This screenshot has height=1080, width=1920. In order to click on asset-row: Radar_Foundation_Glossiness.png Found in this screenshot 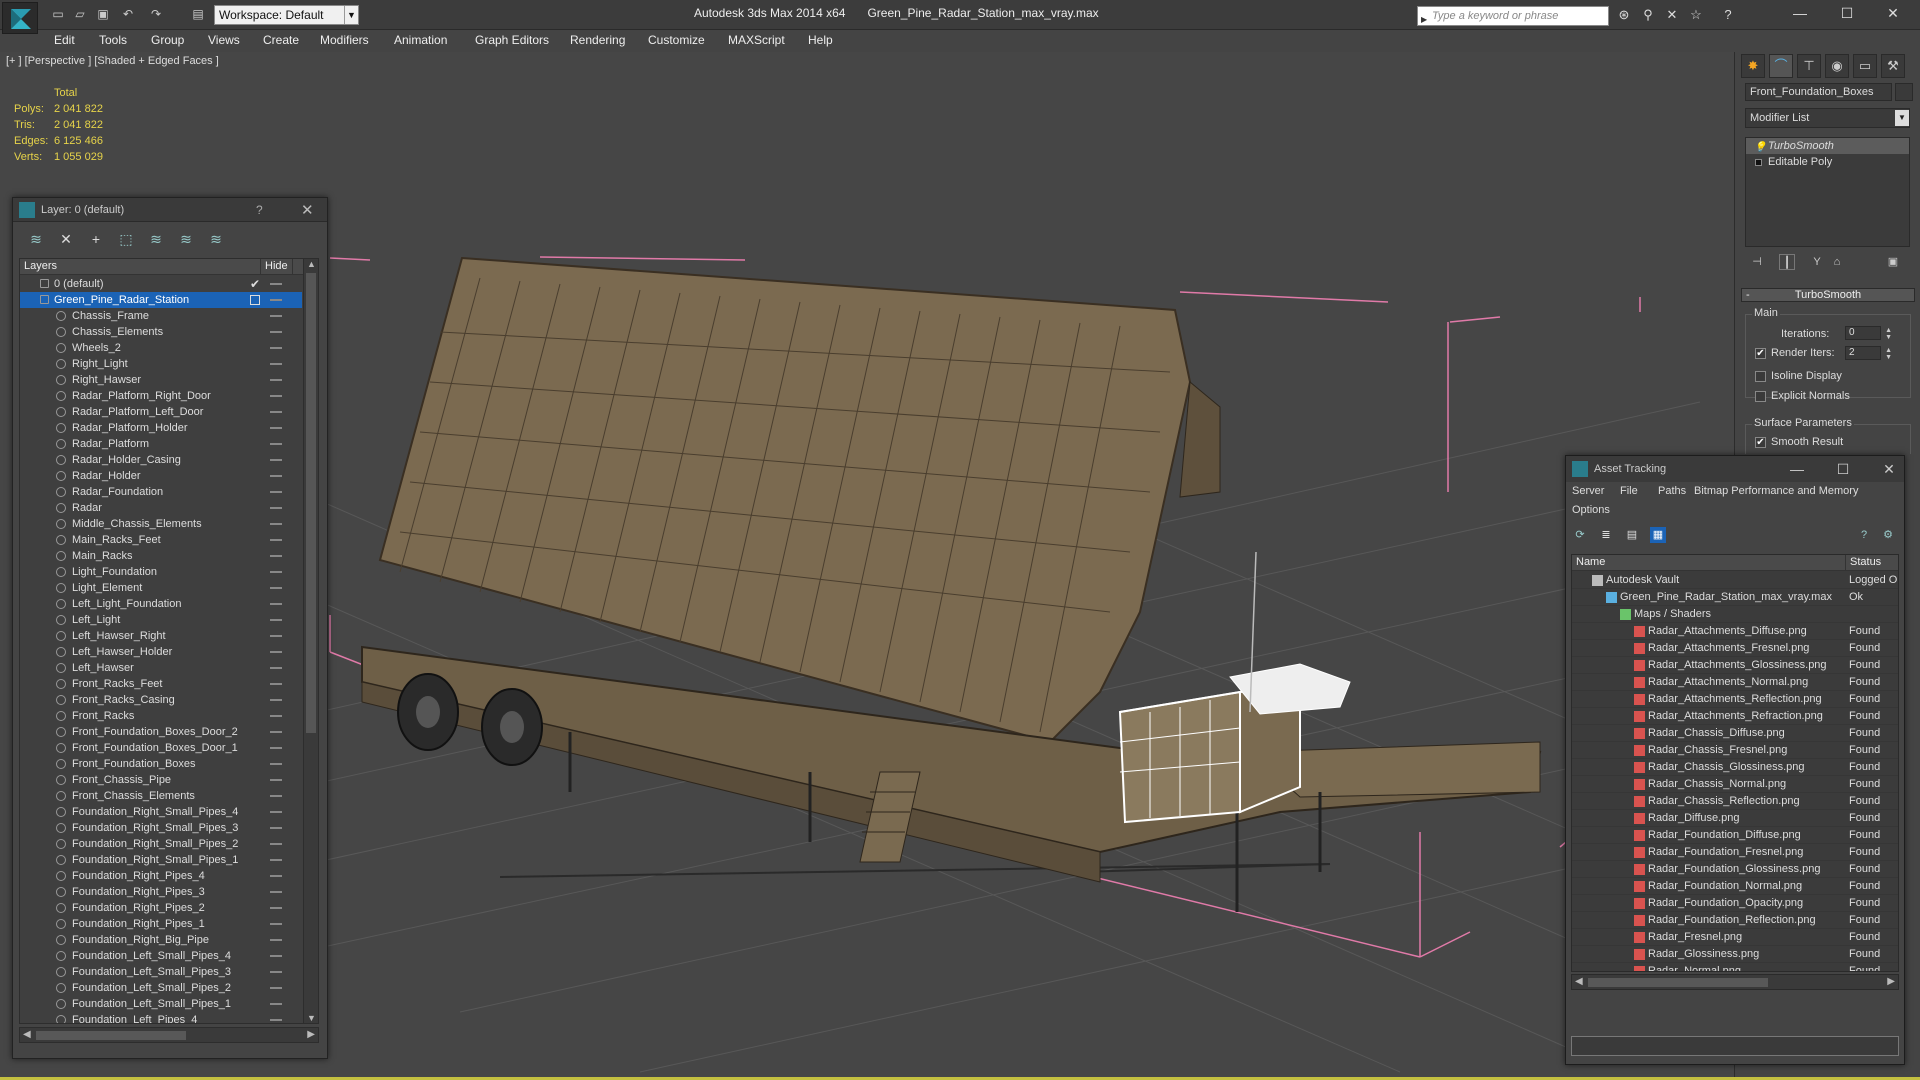, I will do `click(1735, 869)`.